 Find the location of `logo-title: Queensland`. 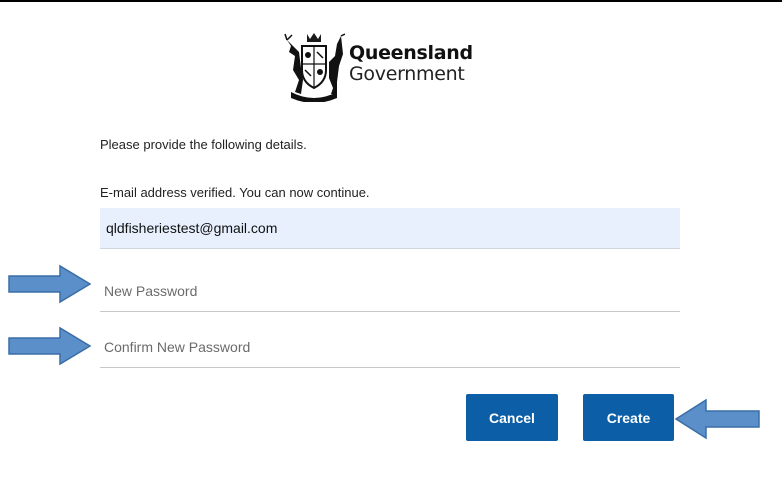

logo-title: Queensland is located at coordinates (411, 53).